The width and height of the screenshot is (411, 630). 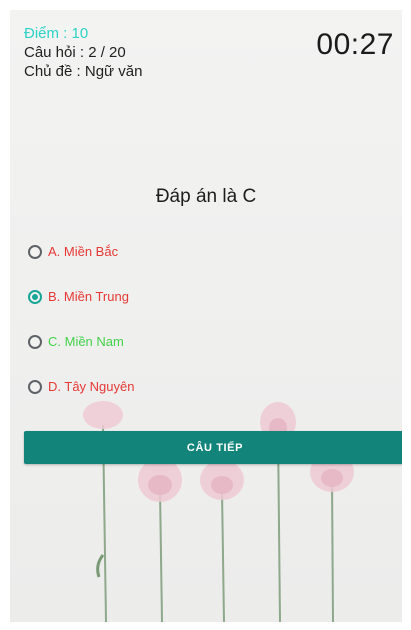 I want to click on option-b: B. Miền Trung, so click(x=78, y=296).